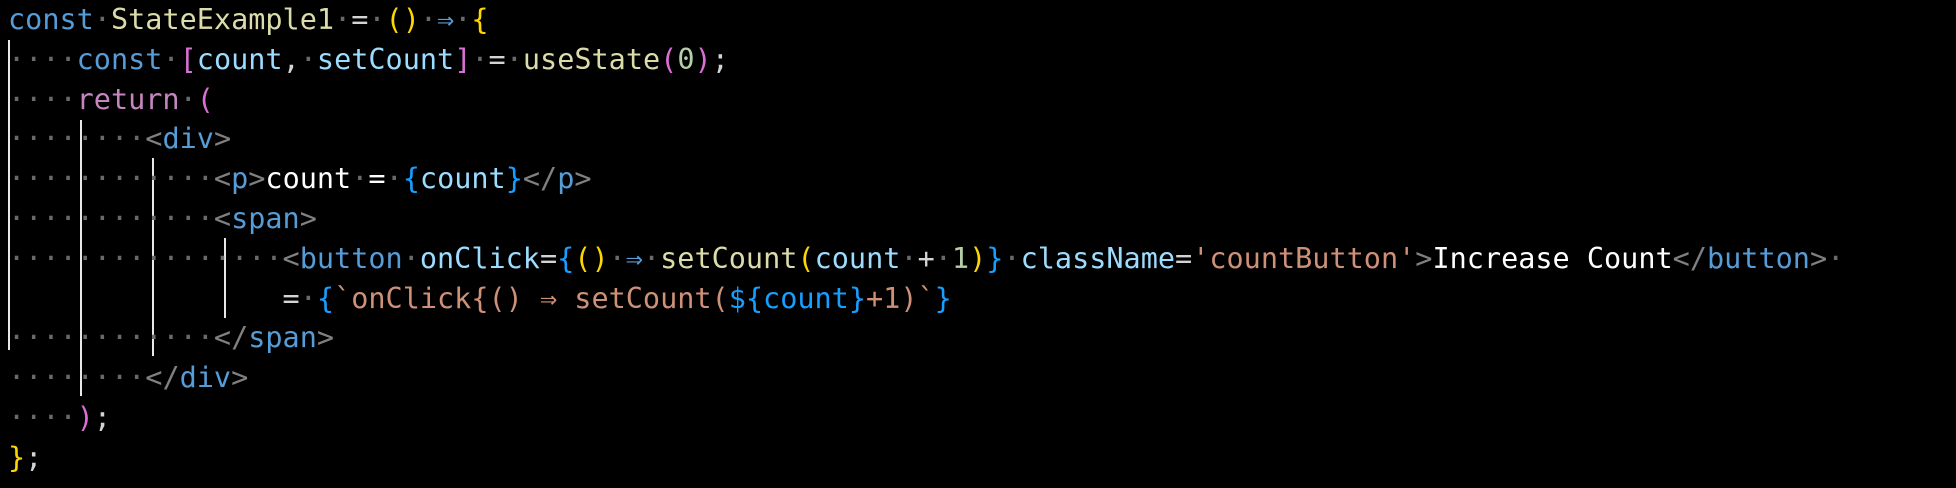  Describe the element at coordinates (128, 378) in the screenshot. I see `code-line-9: ········</div>` at that location.